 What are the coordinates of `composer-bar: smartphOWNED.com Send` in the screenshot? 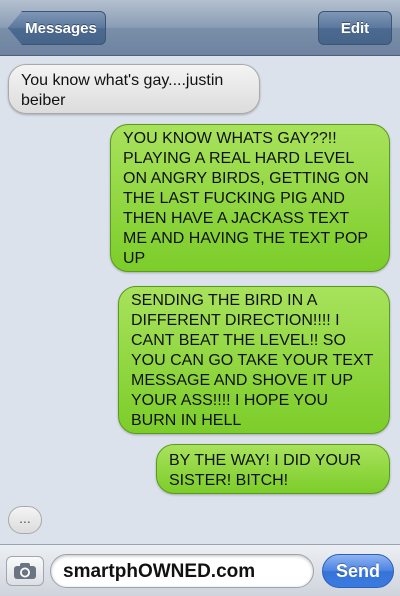 It's located at (200, 570).